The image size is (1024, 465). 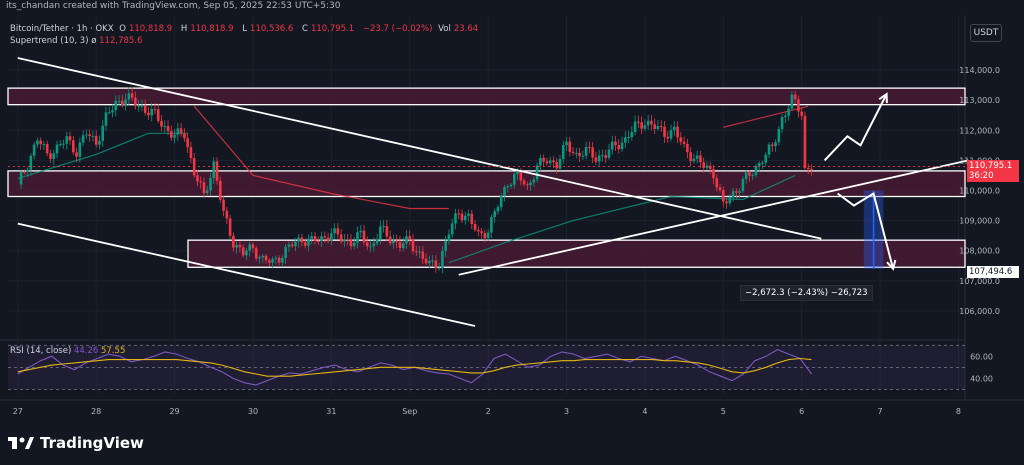 I want to click on symbol-name: Bitcoin/Tether · 1h · OKX, so click(x=62, y=29).